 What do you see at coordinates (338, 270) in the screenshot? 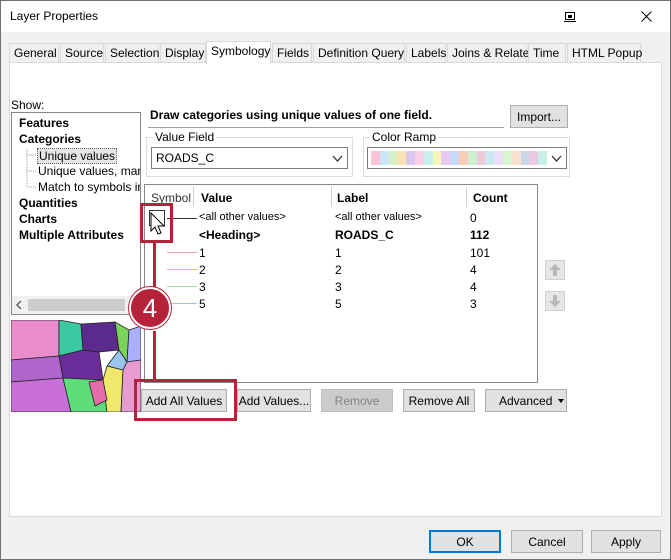
I see `row-label: 2` at bounding box center [338, 270].